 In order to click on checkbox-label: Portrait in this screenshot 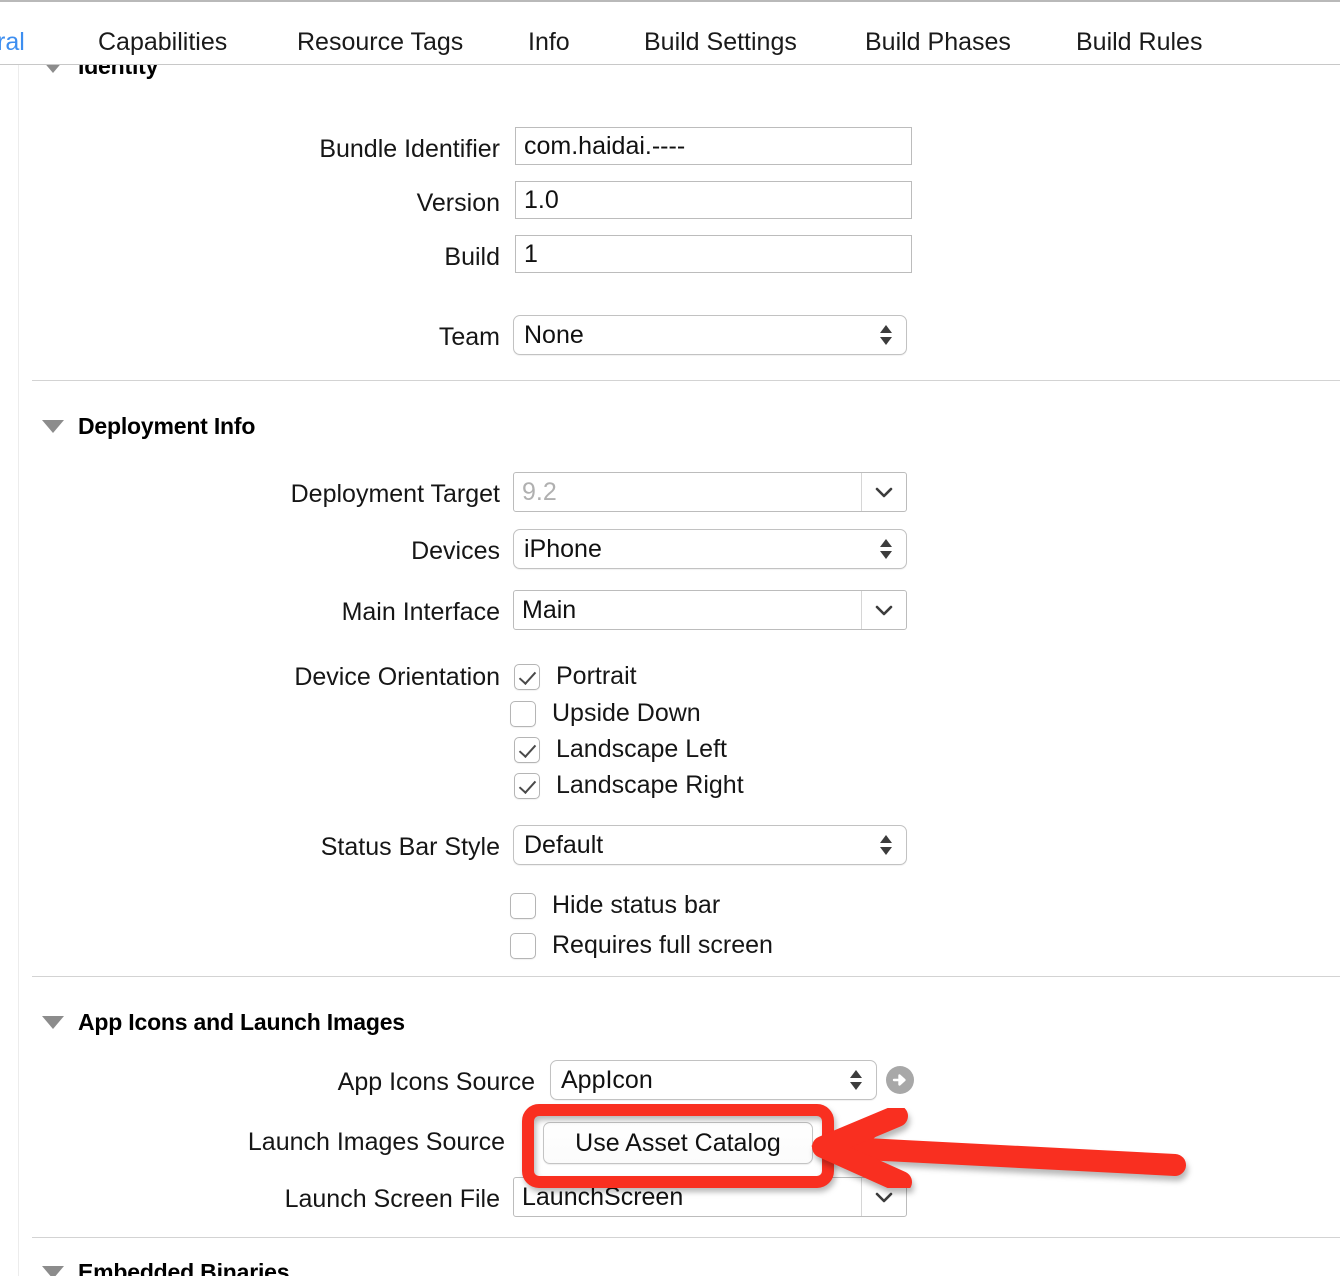, I will do `click(596, 676)`.